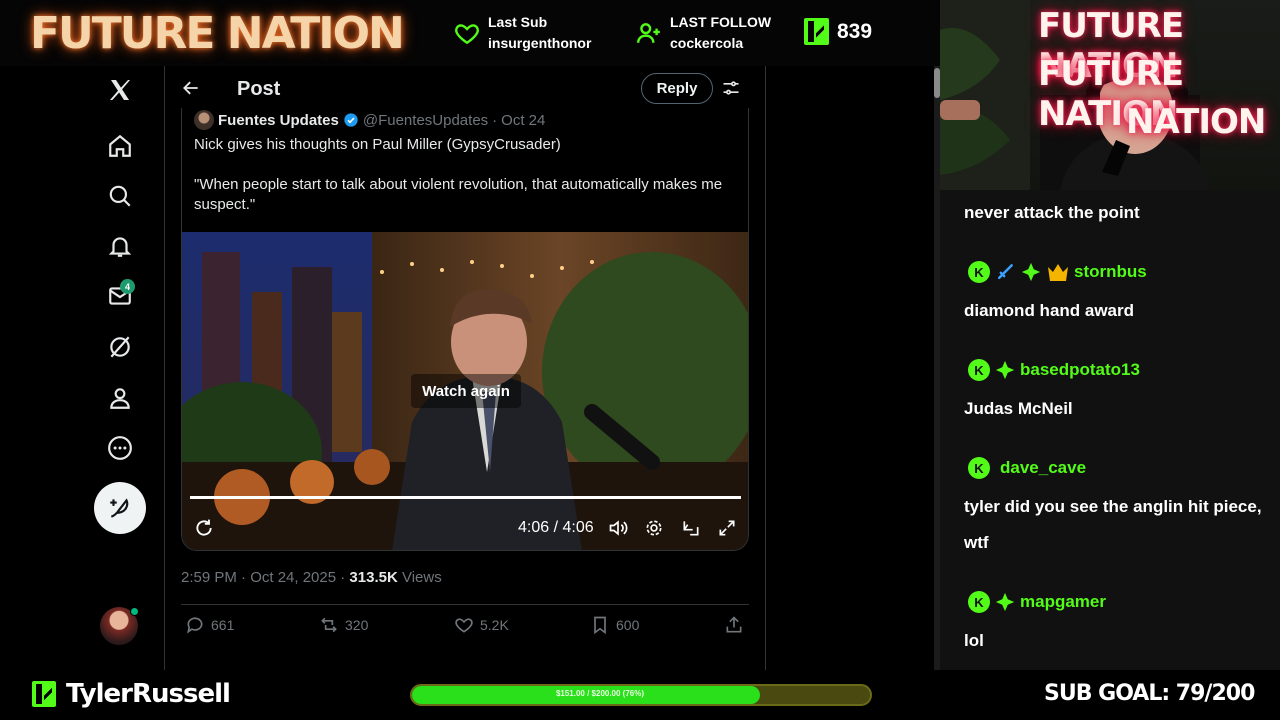 The height and width of the screenshot is (720, 1280). I want to click on right-sidebar, so click(853, 368).